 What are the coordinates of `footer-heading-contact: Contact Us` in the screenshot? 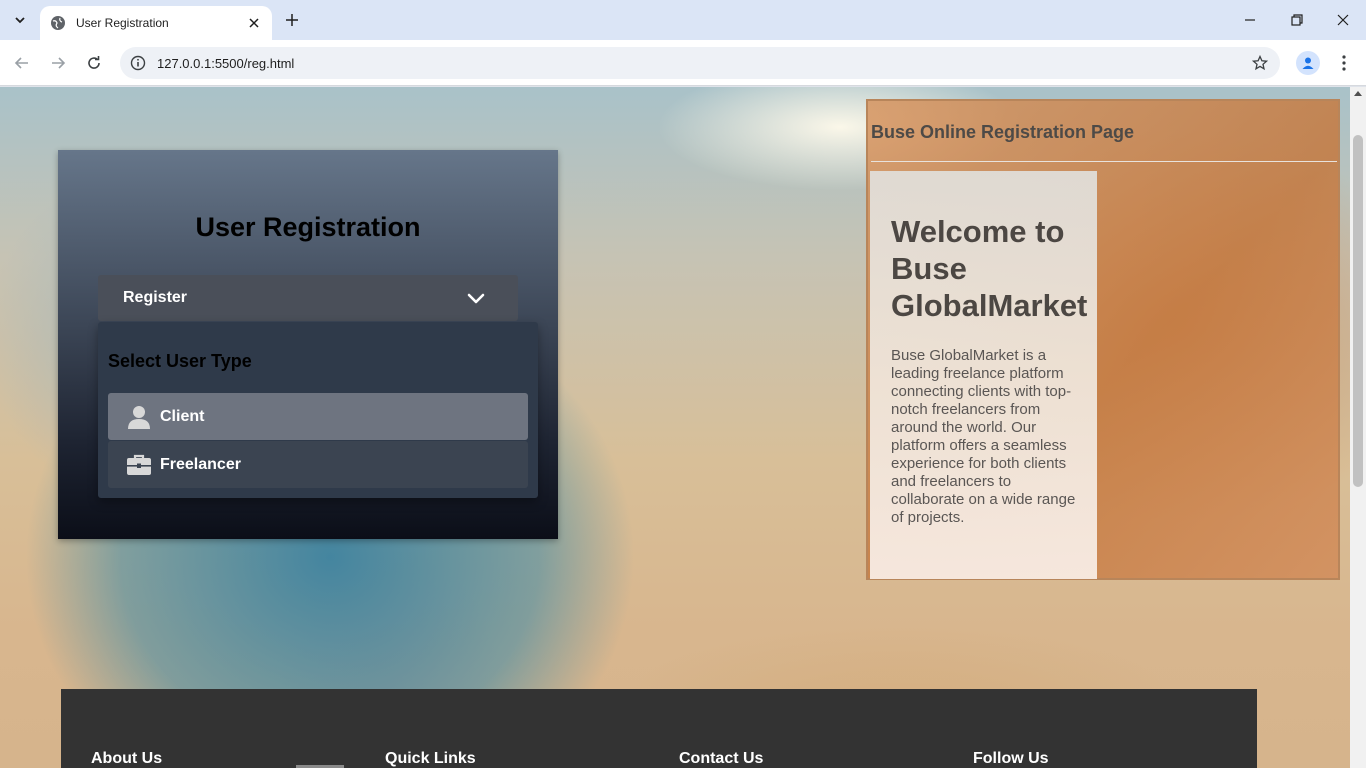 It's located at (721, 758).